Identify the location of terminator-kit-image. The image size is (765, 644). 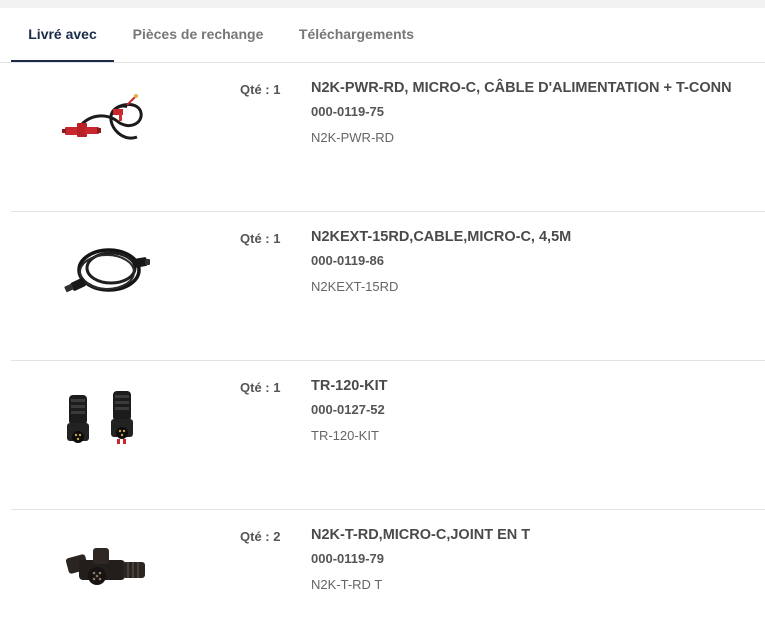
(105, 421).